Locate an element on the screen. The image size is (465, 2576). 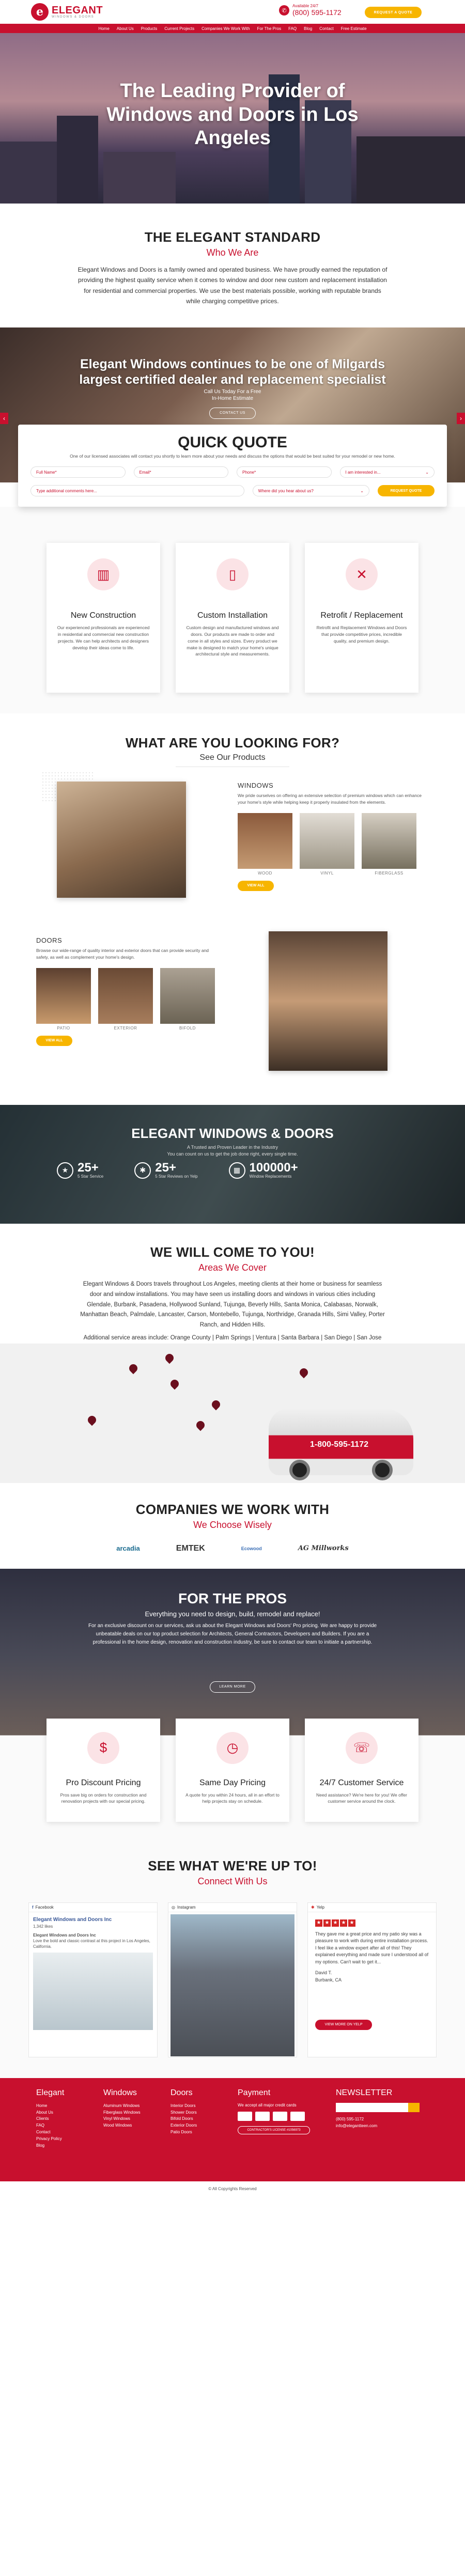
footer-link: Fiberglass Windows is located at coordinates (137, 2113).